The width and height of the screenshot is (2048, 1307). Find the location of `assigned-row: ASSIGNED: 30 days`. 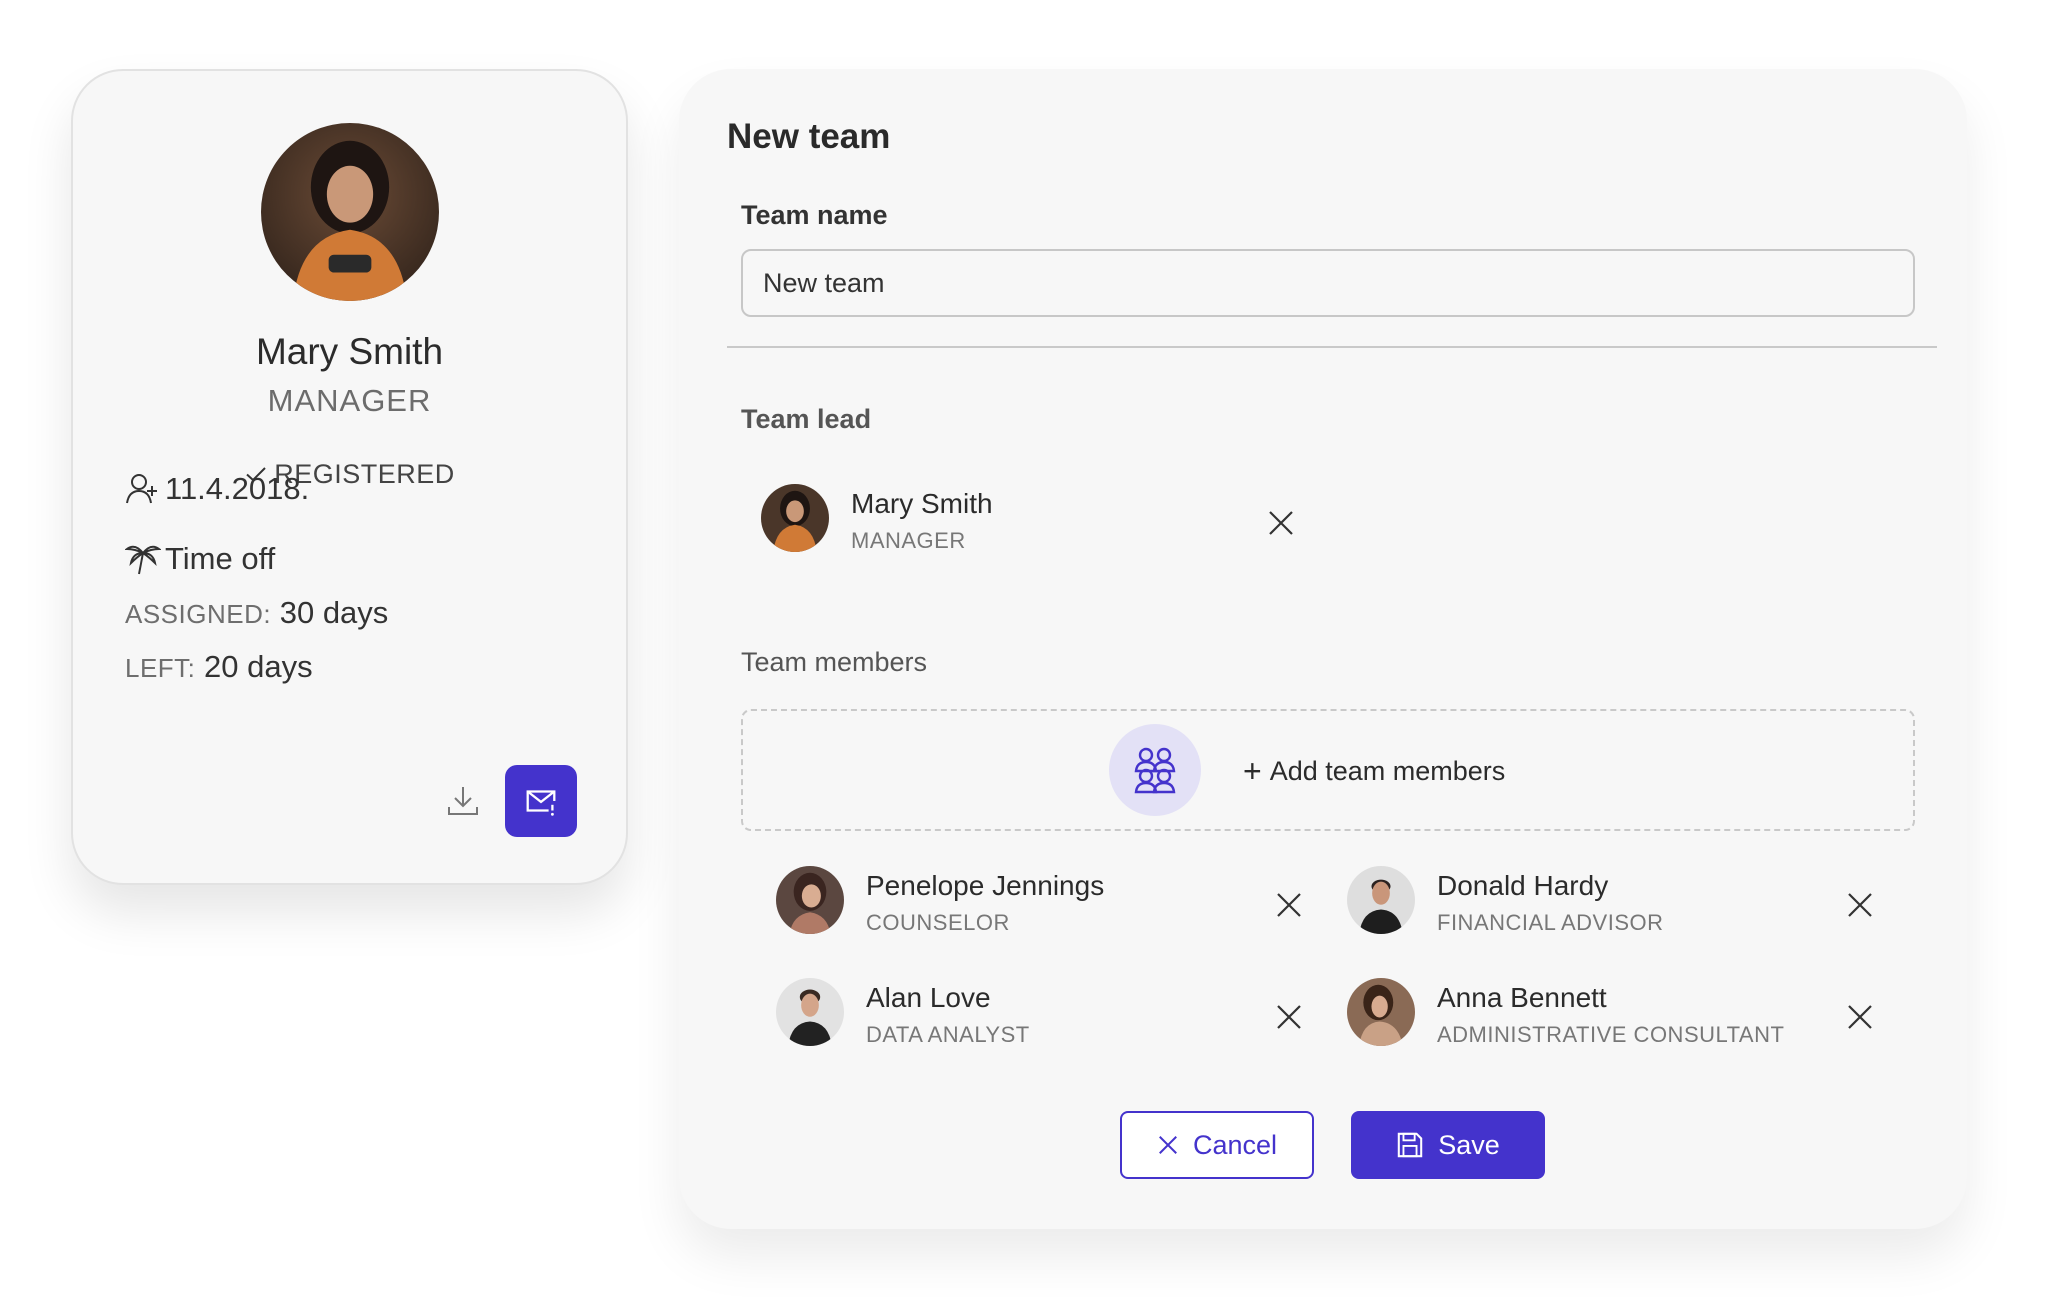

assigned-row: ASSIGNED: 30 days is located at coordinates (256, 613).